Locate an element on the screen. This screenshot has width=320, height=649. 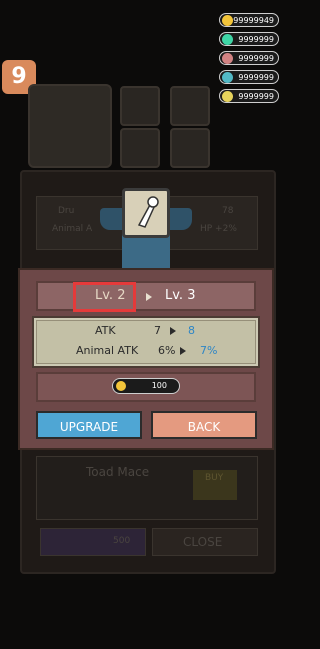
claw-icon is located at coordinates (227, 77).